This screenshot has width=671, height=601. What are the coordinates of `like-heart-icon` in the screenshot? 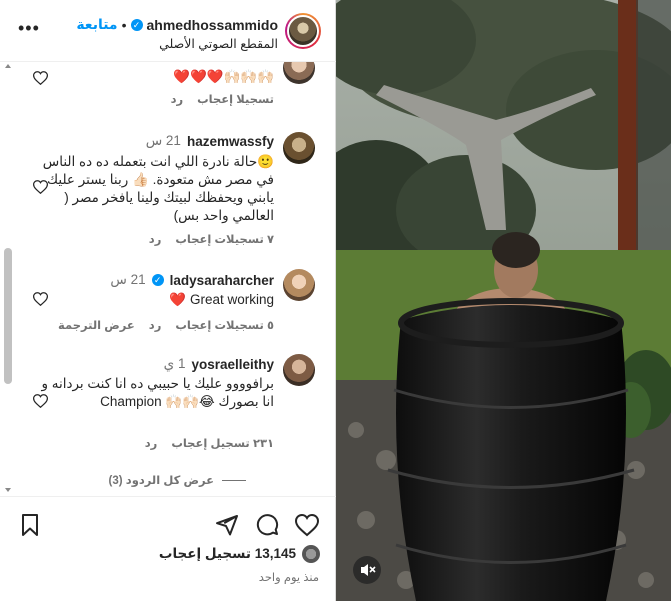 It's located at (307, 525).